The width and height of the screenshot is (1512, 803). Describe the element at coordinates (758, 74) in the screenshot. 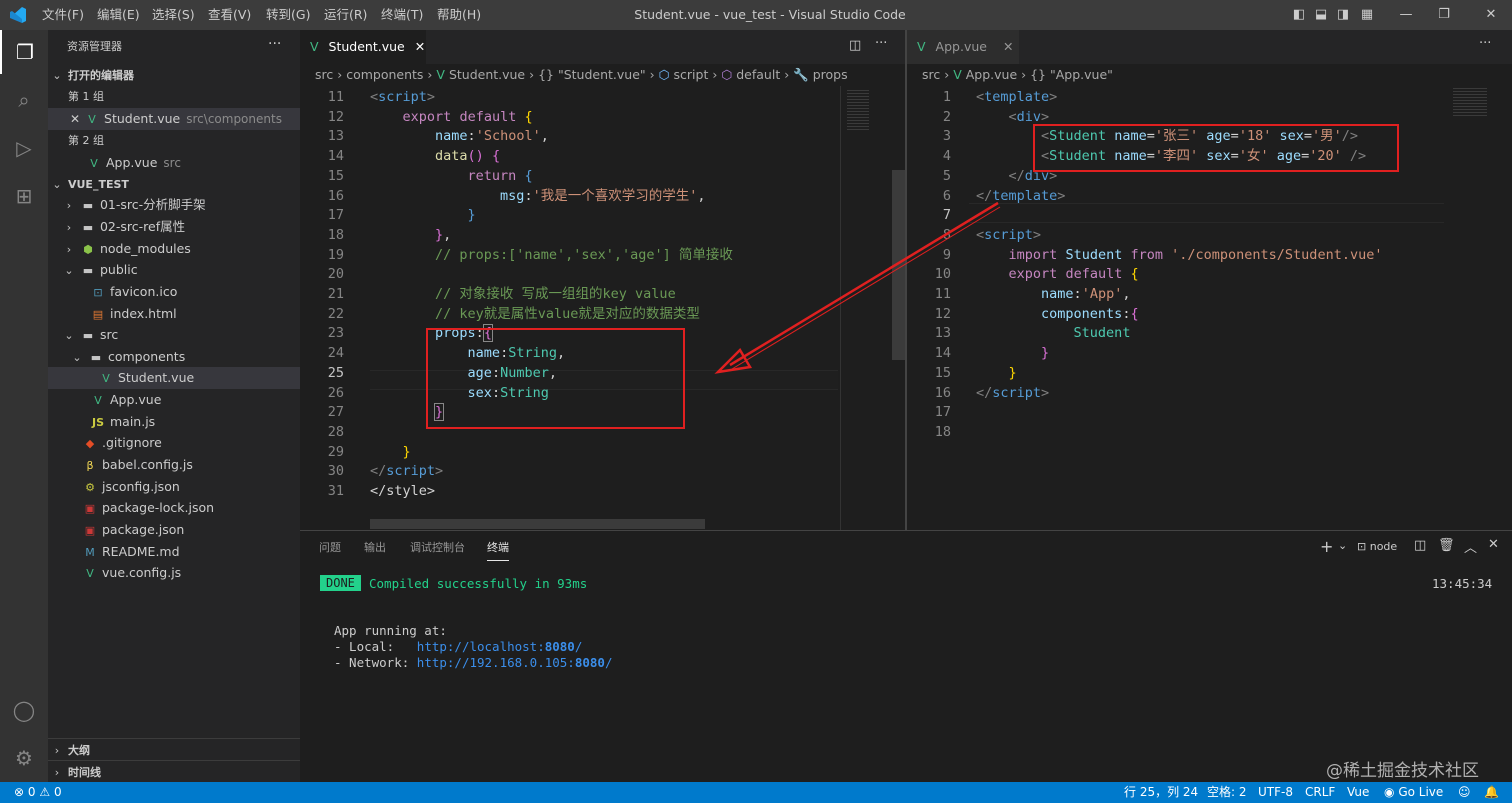

I see `breadcrumb-item: default` at that location.